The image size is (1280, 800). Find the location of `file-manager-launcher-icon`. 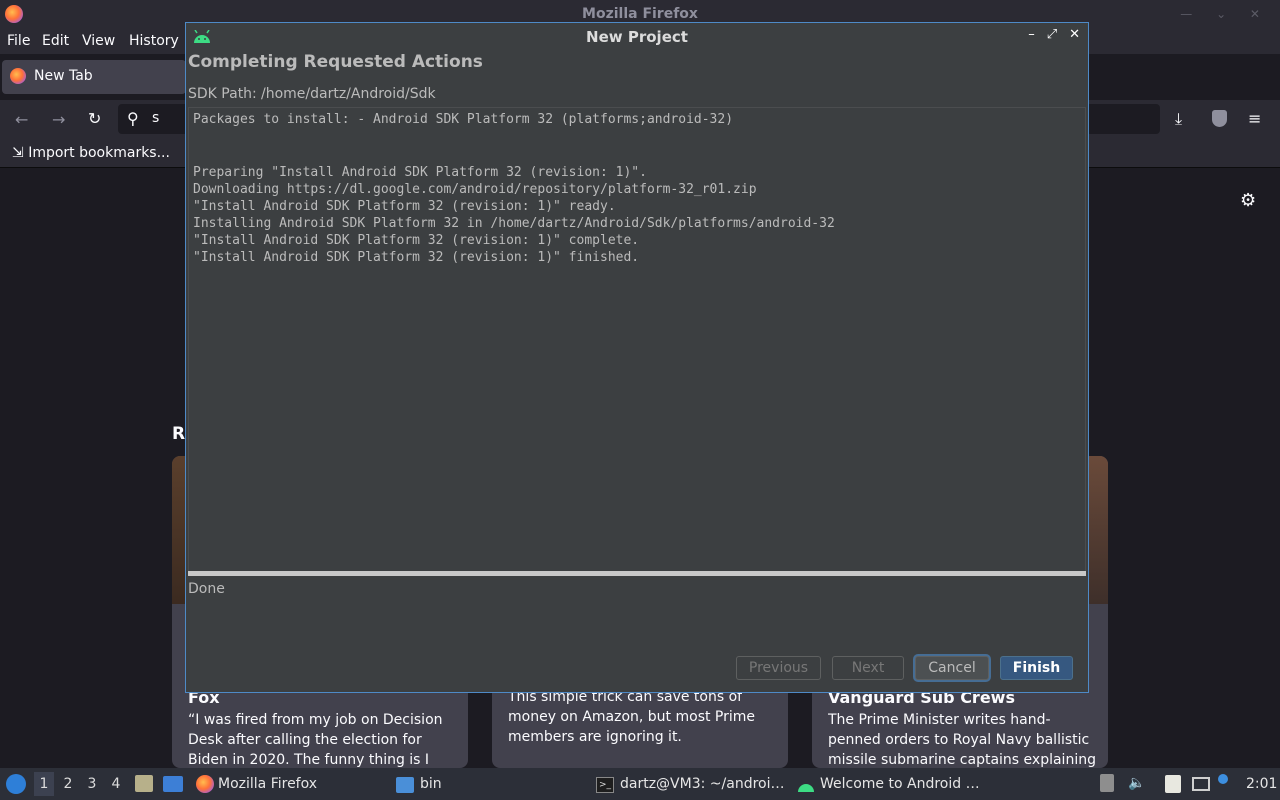

file-manager-launcher-icon is located at coordinates (144, 783).